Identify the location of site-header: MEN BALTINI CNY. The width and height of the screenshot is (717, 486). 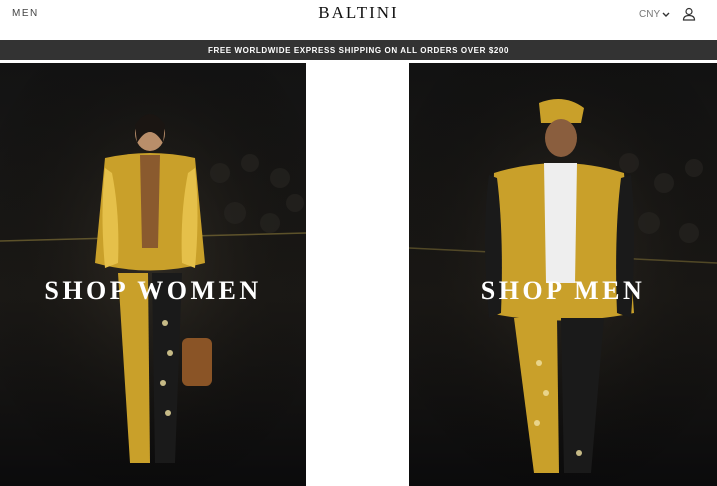
(358, 20).